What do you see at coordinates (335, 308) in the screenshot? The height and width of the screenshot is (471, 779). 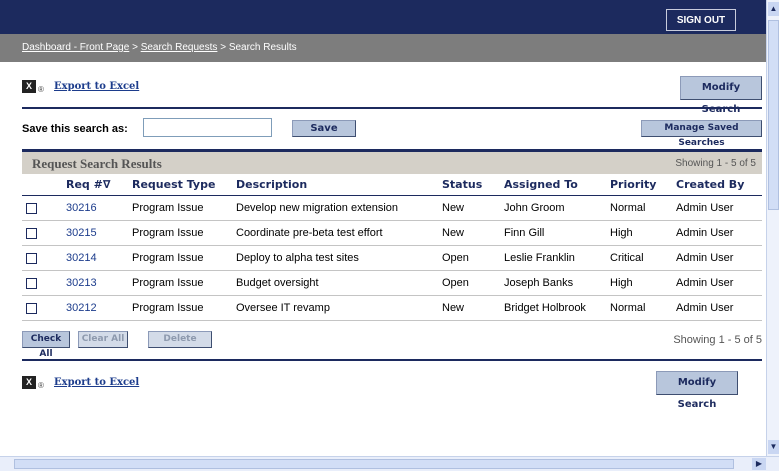 I see `description: Oversee IT revamp` at bounding box center [335, 308].